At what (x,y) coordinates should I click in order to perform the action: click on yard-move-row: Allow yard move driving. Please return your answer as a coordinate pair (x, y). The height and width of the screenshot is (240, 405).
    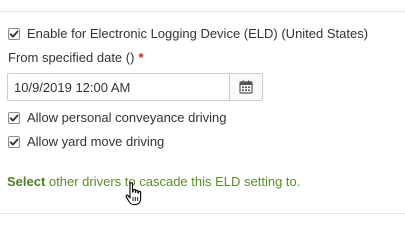
    Looking at the image, I should click on (86, 141).